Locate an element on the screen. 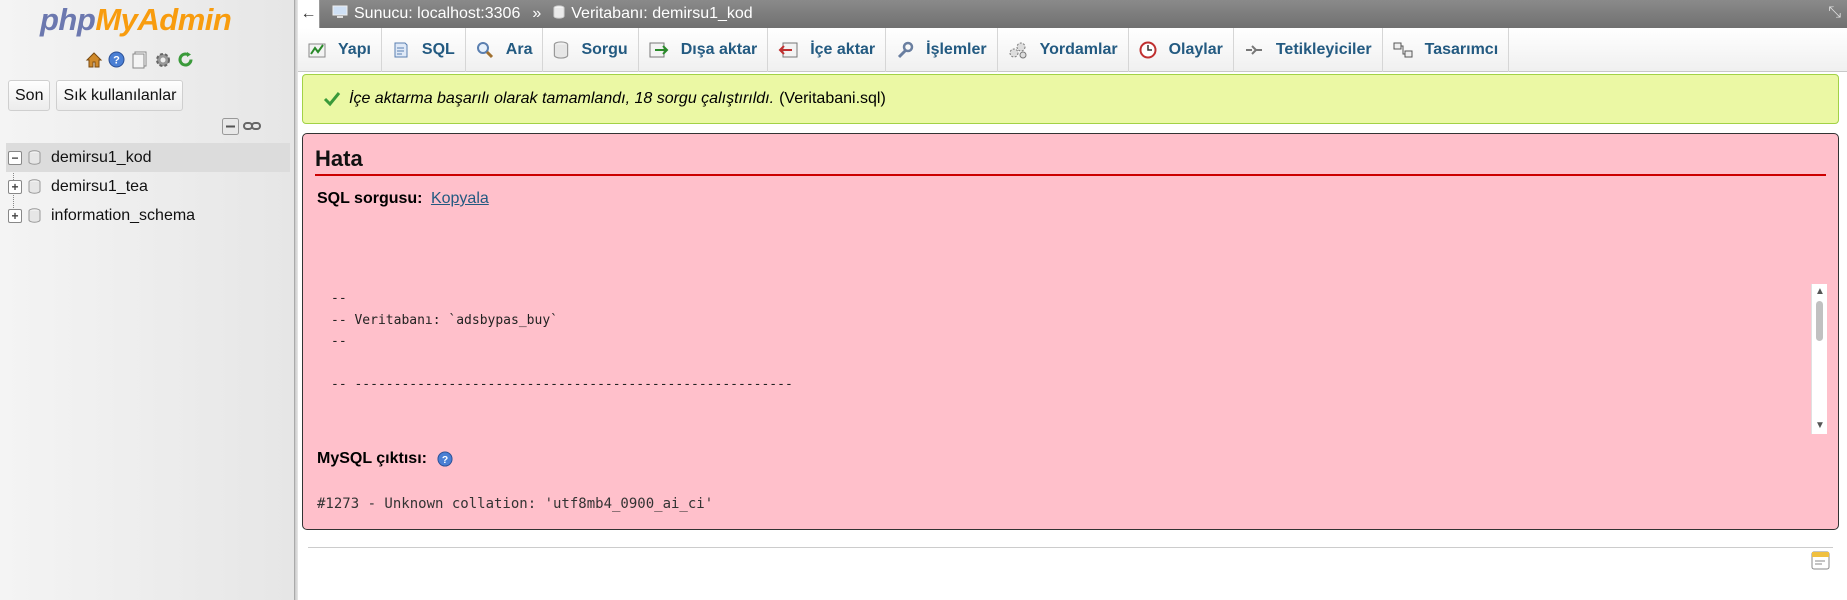 This screenshot has width=1847, height=600. scrollbar: ▲ ▼ is located at coordinates (1819, 359).